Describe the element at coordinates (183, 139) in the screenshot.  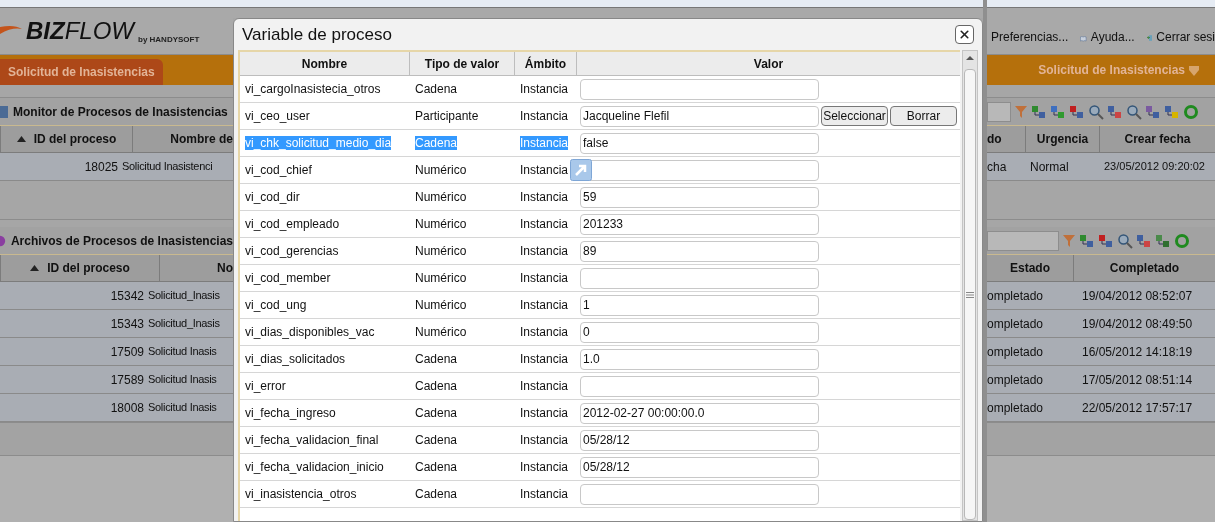
I see `column-header: Nombre de` at that location.